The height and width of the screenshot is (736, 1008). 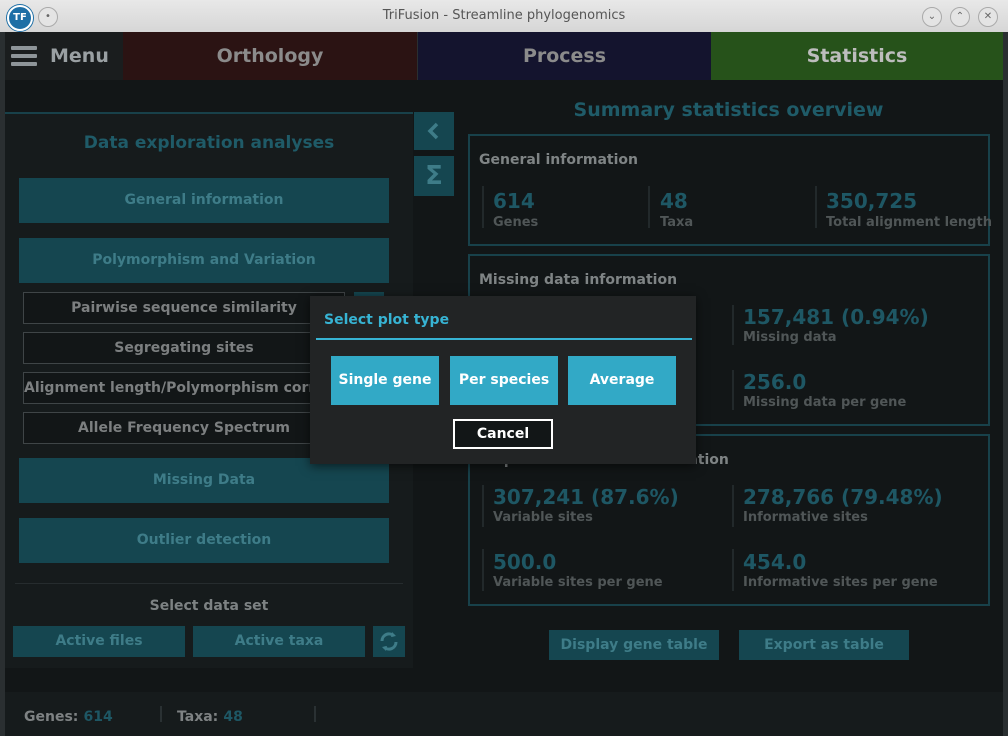 What do you see at coordinates (843, 497) in the screenshot?
I see `informative-sites-value: 278,766 (79.48%)` at bounding box center [843, 497].